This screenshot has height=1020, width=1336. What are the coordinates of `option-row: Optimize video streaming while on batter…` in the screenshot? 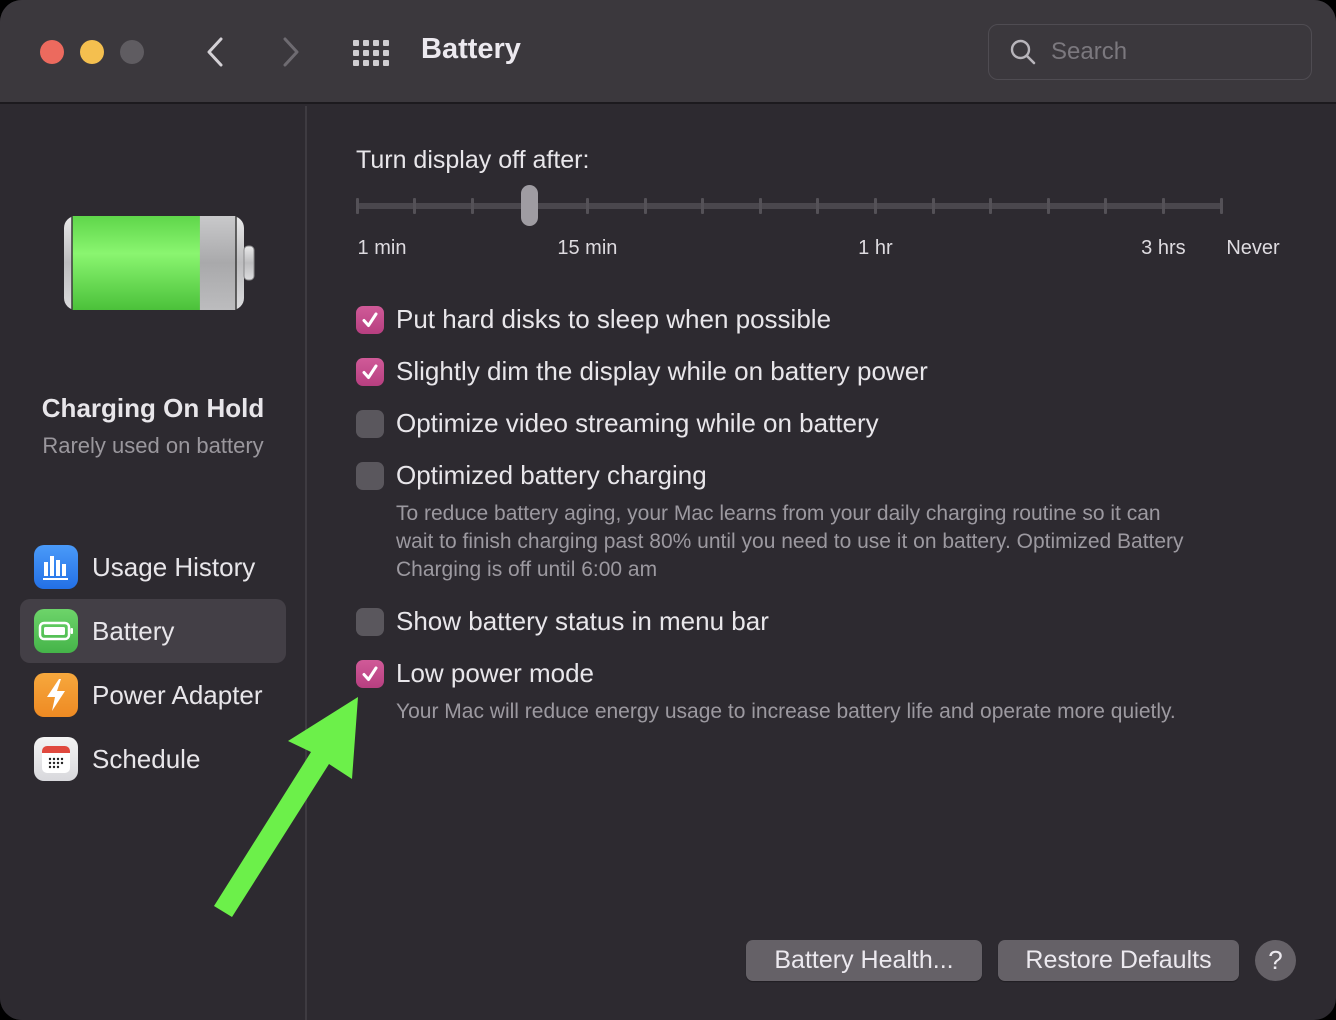 It's located at (617, 423).